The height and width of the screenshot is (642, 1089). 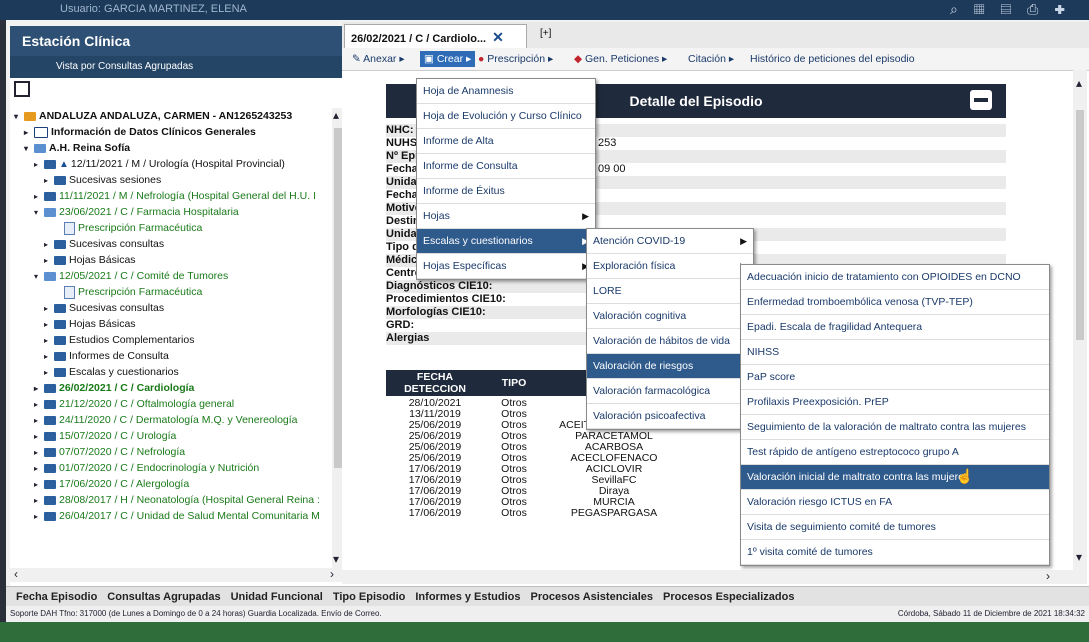 What do you see at coordinates (506, 141) in the screenshot?
I see `menu-item: Informe de Alta` at bounding box center [506, 141].